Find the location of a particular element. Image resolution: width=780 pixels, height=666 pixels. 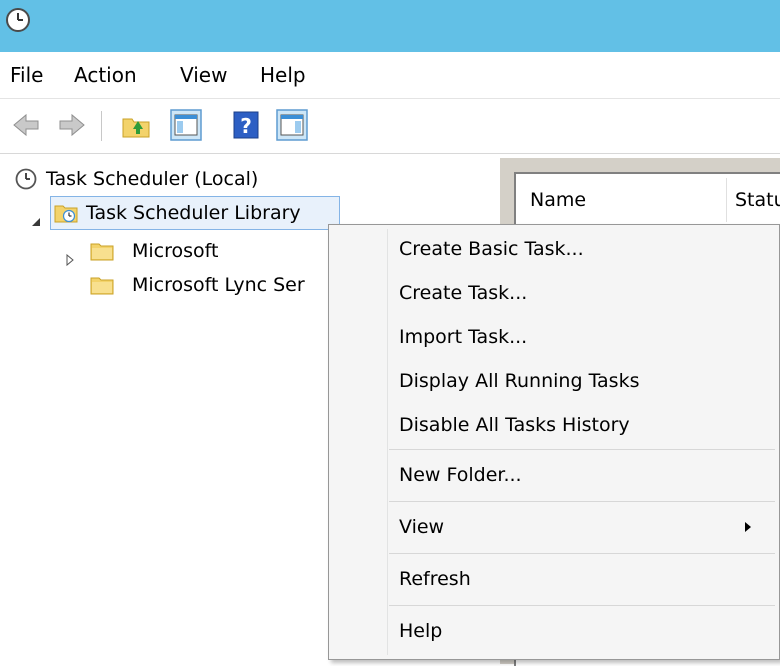

menu-item-label: Refresh is located at coordinates (435, 579).